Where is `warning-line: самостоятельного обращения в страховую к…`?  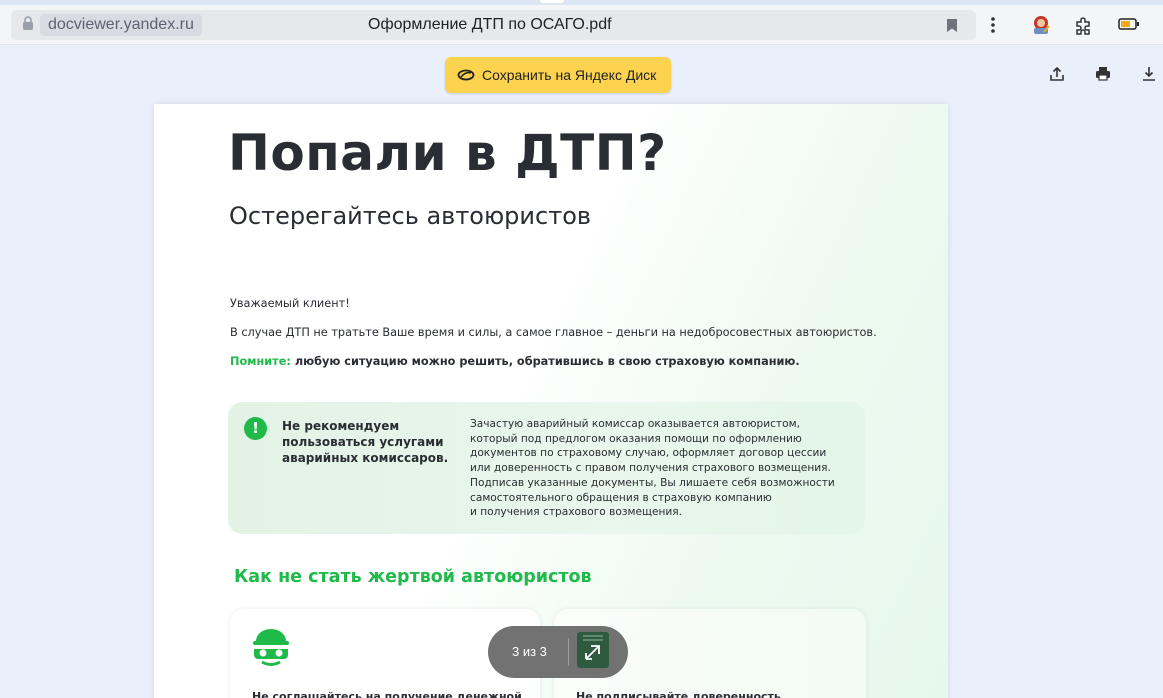
warning-line: самостоятельного обращения в страховую к… is located at coordinates (621, 497).